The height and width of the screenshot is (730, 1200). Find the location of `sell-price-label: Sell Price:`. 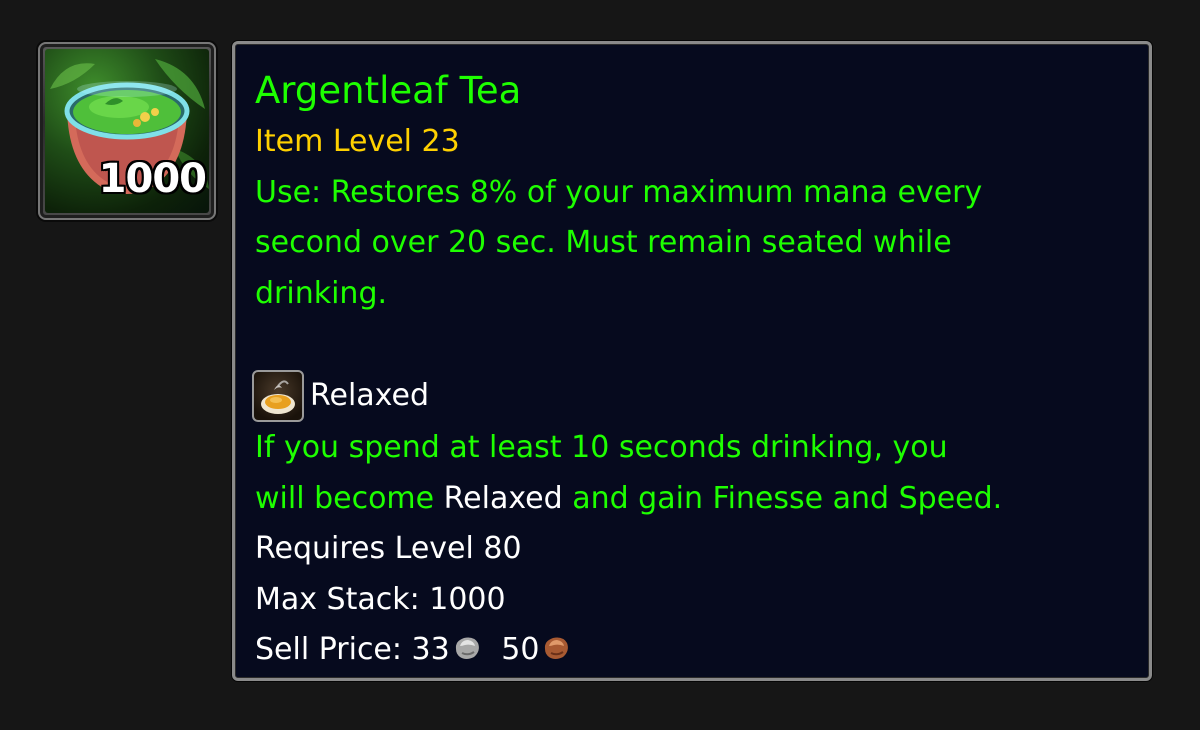

sell-price-label: Sell Price: is located at coordinates (333, 649).